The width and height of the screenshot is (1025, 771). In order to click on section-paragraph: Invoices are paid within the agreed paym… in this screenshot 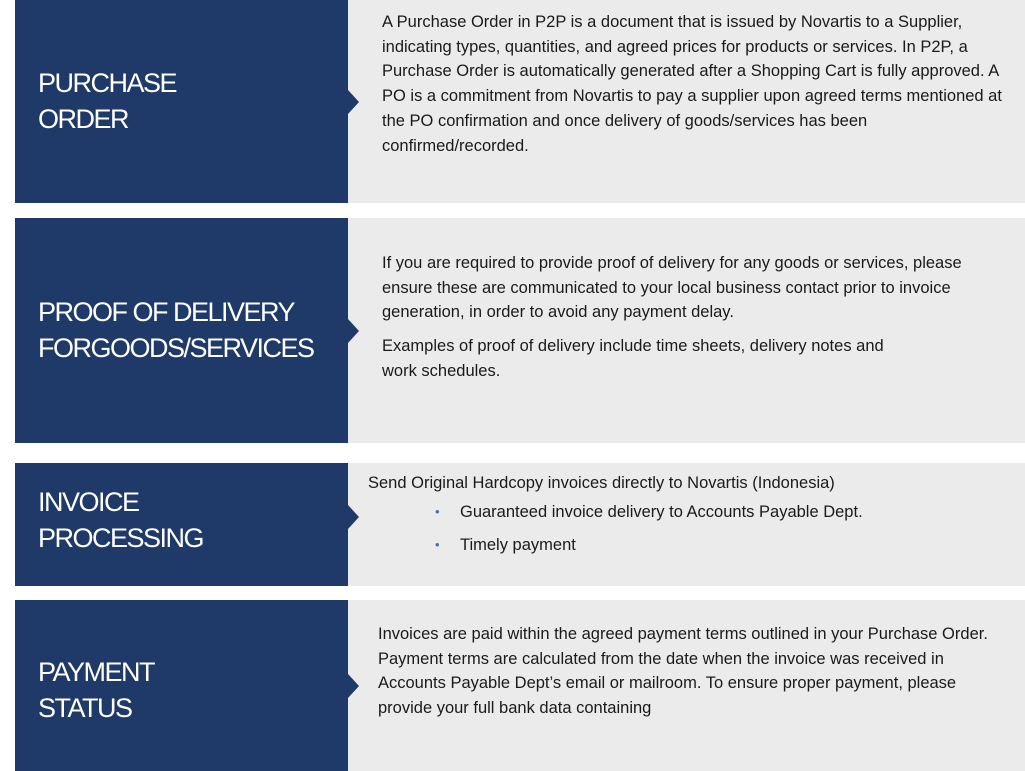, I will do `click(683, 671)`.